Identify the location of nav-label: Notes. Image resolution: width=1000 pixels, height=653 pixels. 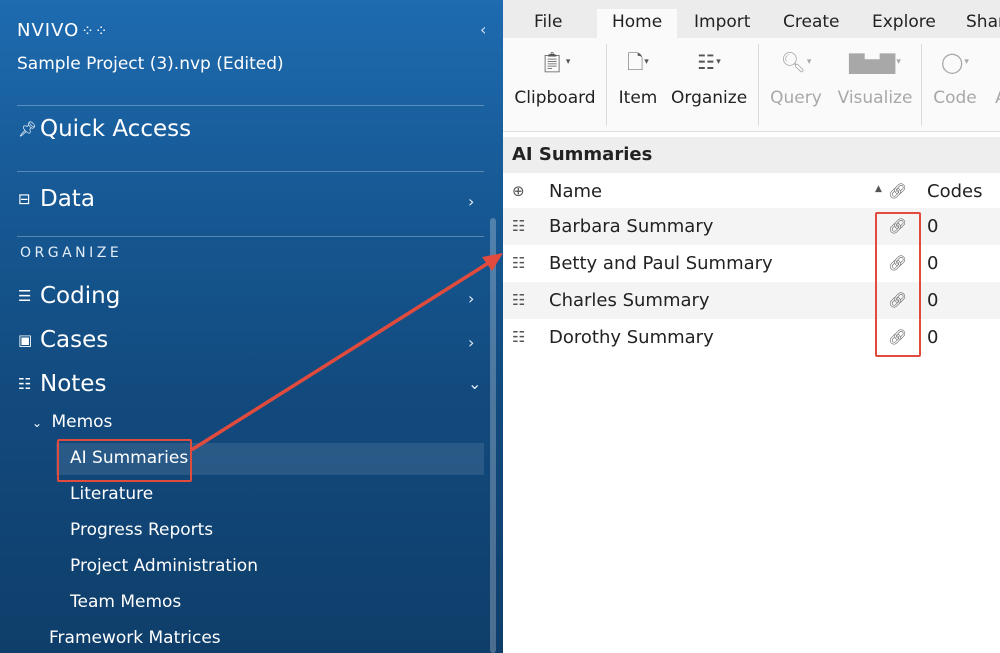
(73, 384).